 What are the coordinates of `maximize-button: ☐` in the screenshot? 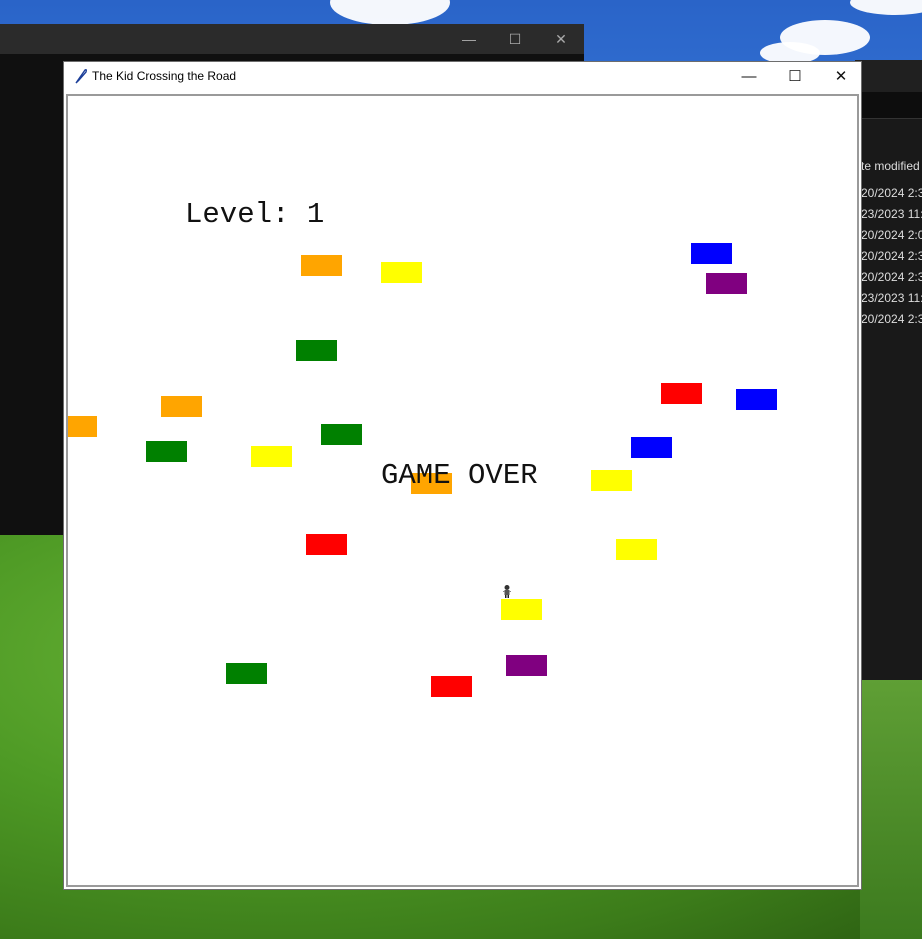 It's located at (795, 76).